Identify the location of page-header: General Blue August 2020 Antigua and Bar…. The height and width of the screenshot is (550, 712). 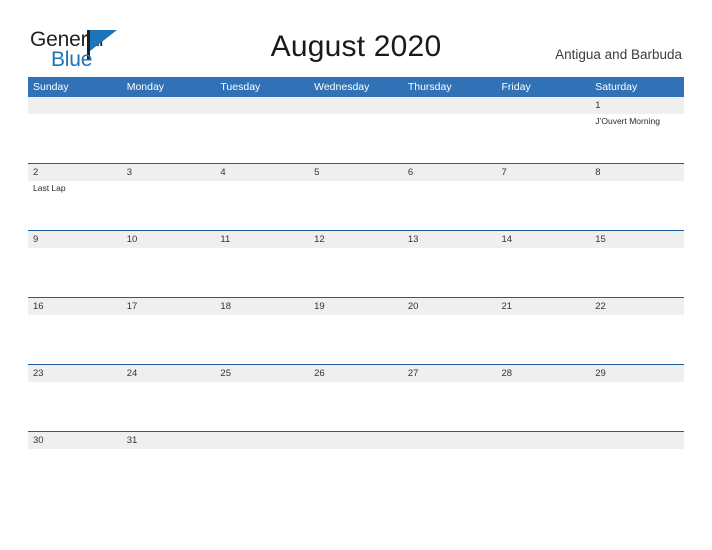
(356, 38).